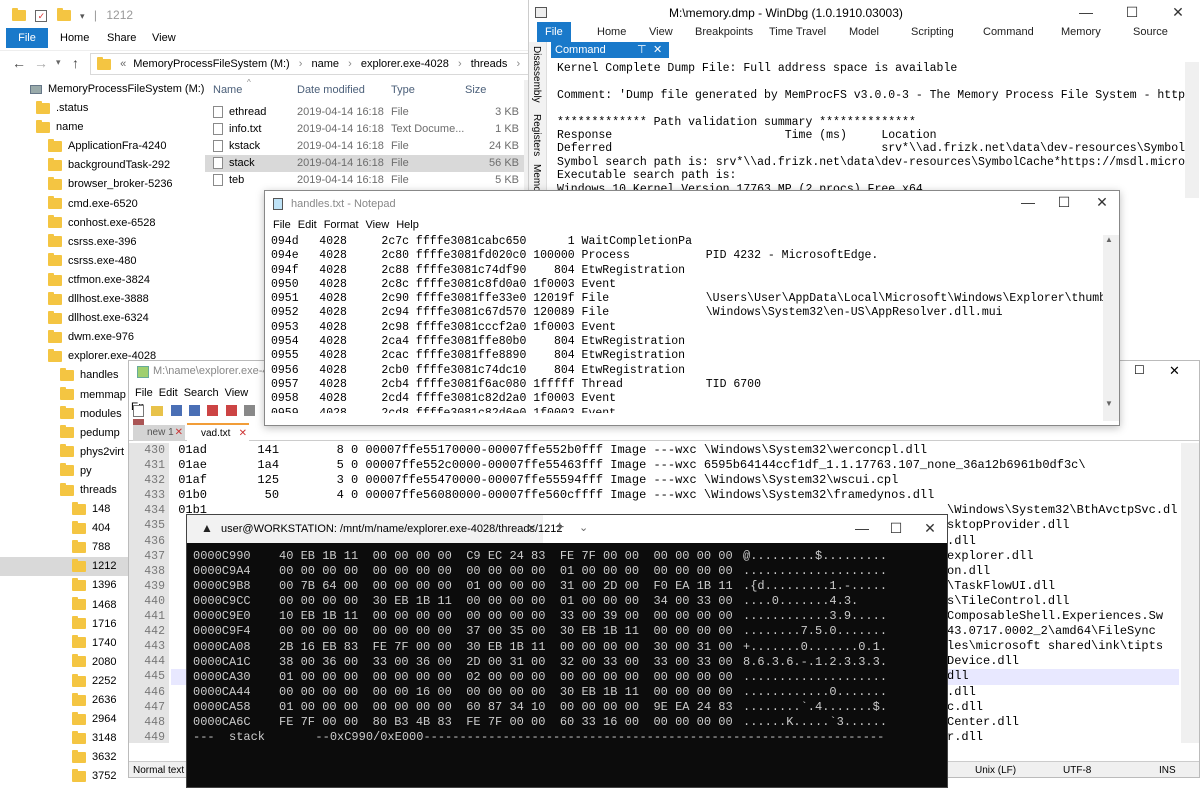 Image resolution: width=1200 pixels, height=790 pixels. What do you see at coordinates (1081, 32) in the screenshot?
I see `windbg-tab-memory: Memory` at bounding box center [1081, 32].